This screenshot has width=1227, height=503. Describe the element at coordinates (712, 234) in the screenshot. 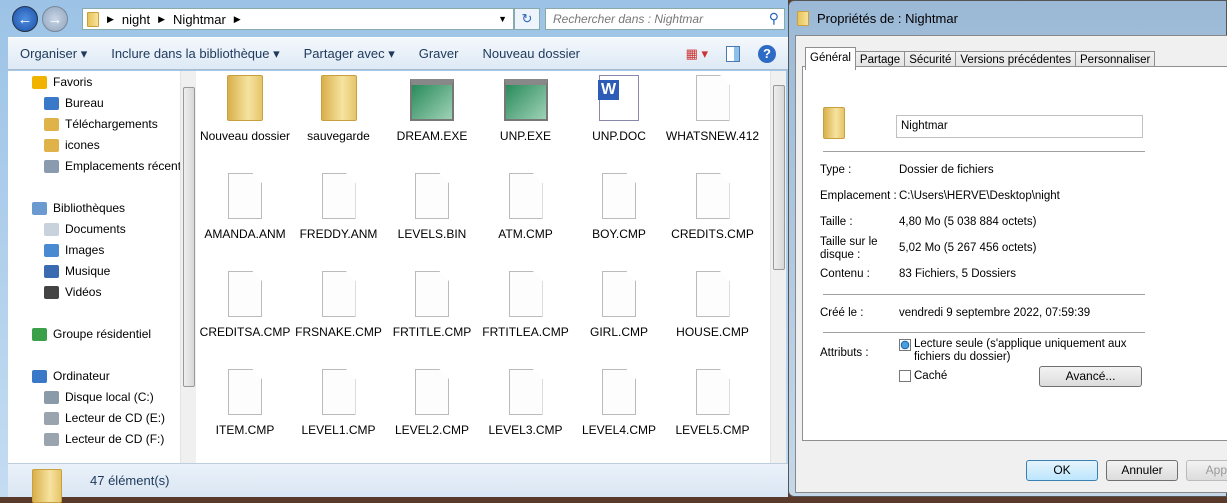

I see `file-name: CREDITS.CMP` at that location.